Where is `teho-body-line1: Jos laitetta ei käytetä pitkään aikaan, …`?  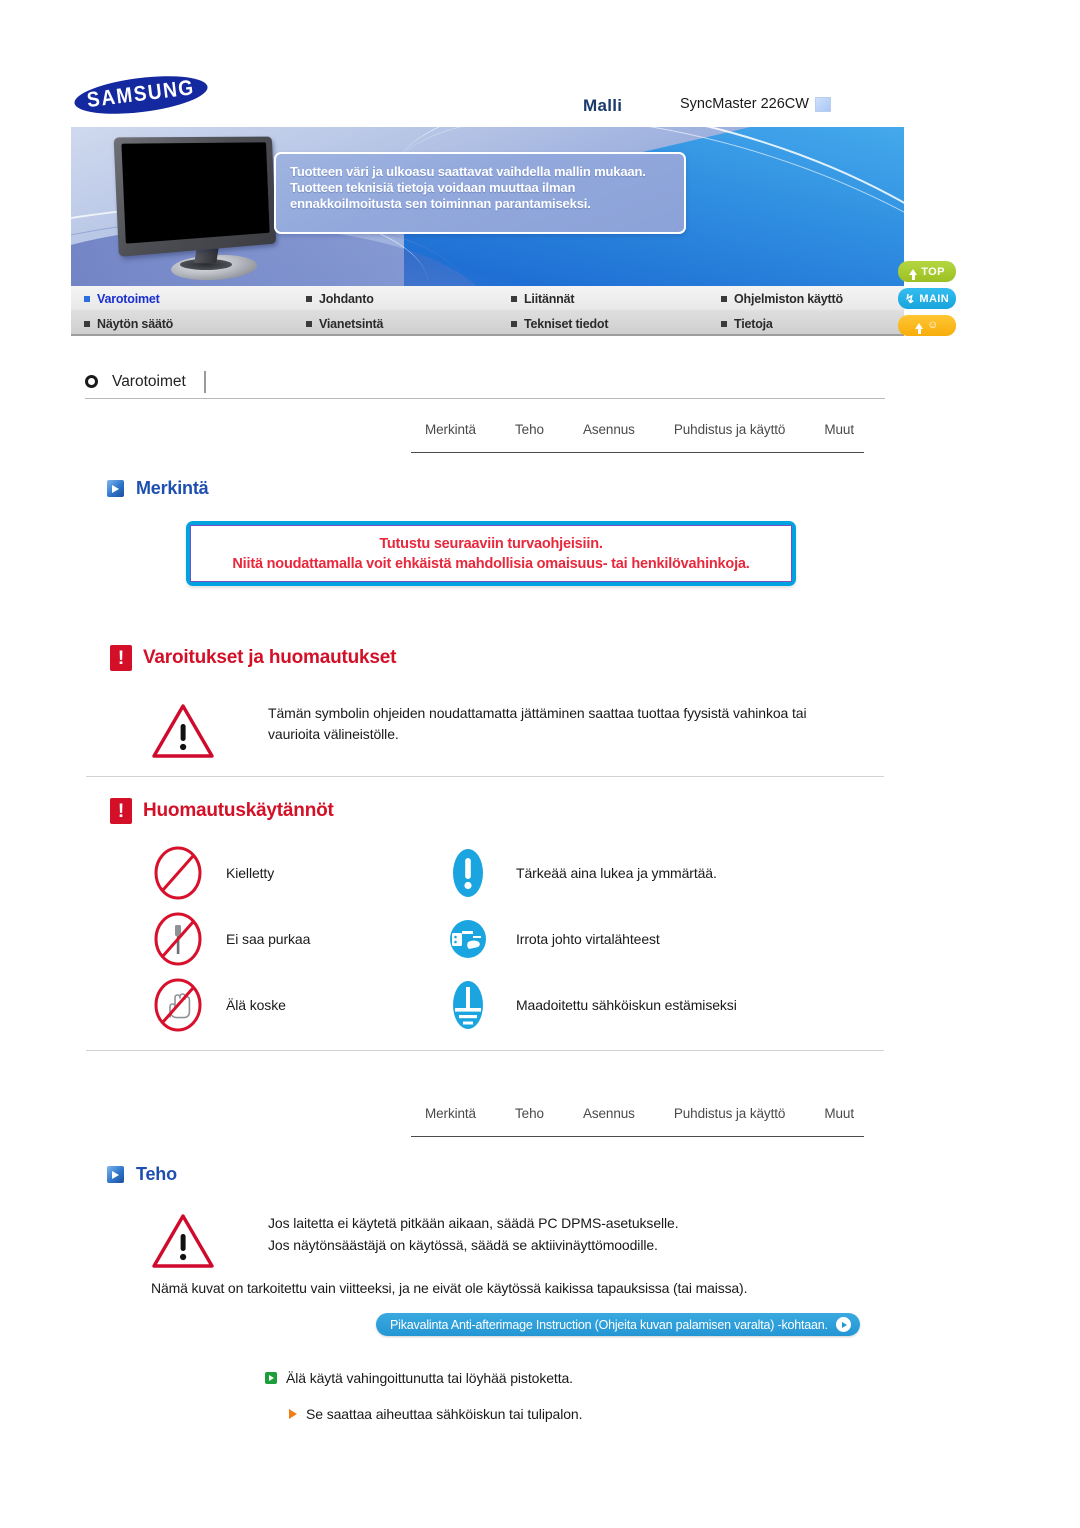
teho-body-line1: Jos laitetta ei käytetä pitkään aikaan, … is located at coordinates (473, 1223).